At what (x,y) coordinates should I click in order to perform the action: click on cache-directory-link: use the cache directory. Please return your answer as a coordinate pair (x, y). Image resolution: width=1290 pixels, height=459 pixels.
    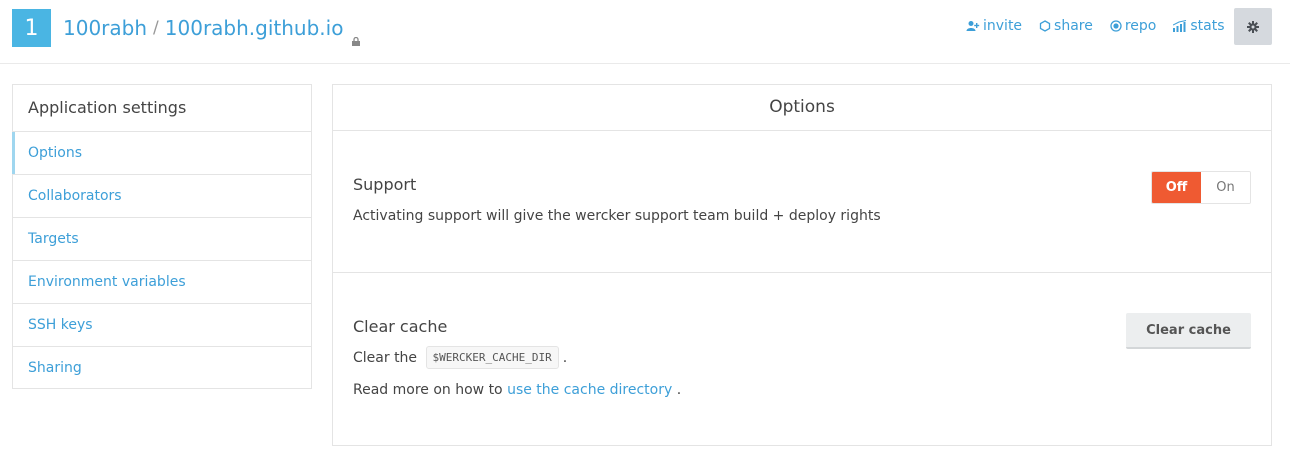
    Looking at the image, I should click on (589, 390).